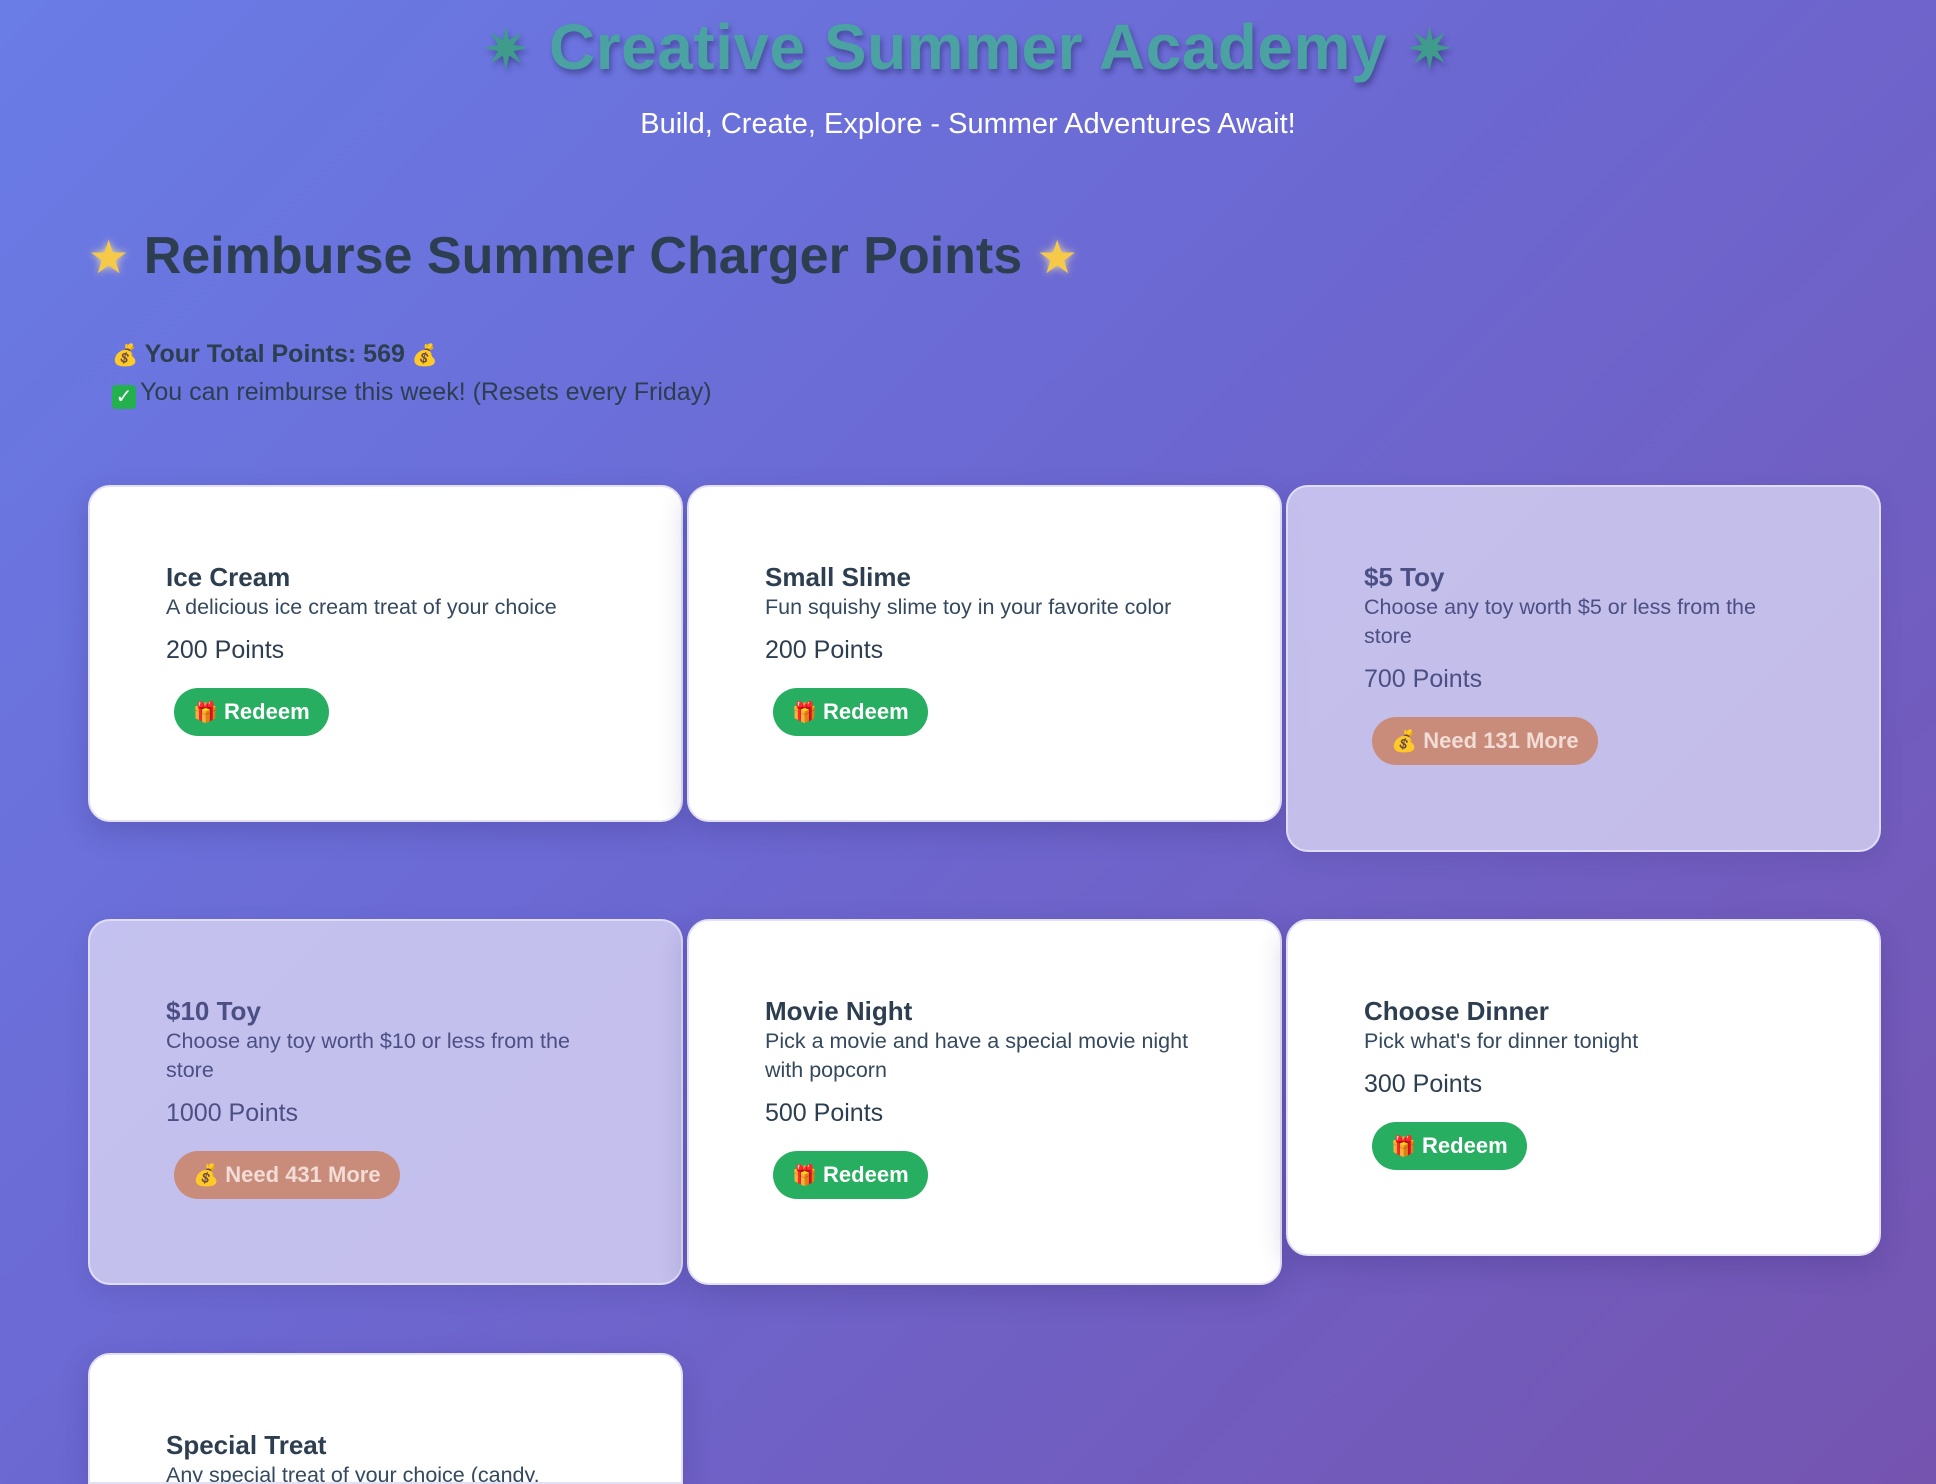 The width and height of the screenshot is (1936, 1484). Describe the element at coordinates (1404, 577) in the screenshot. I see `reward-name: $5 Toy` at that location.